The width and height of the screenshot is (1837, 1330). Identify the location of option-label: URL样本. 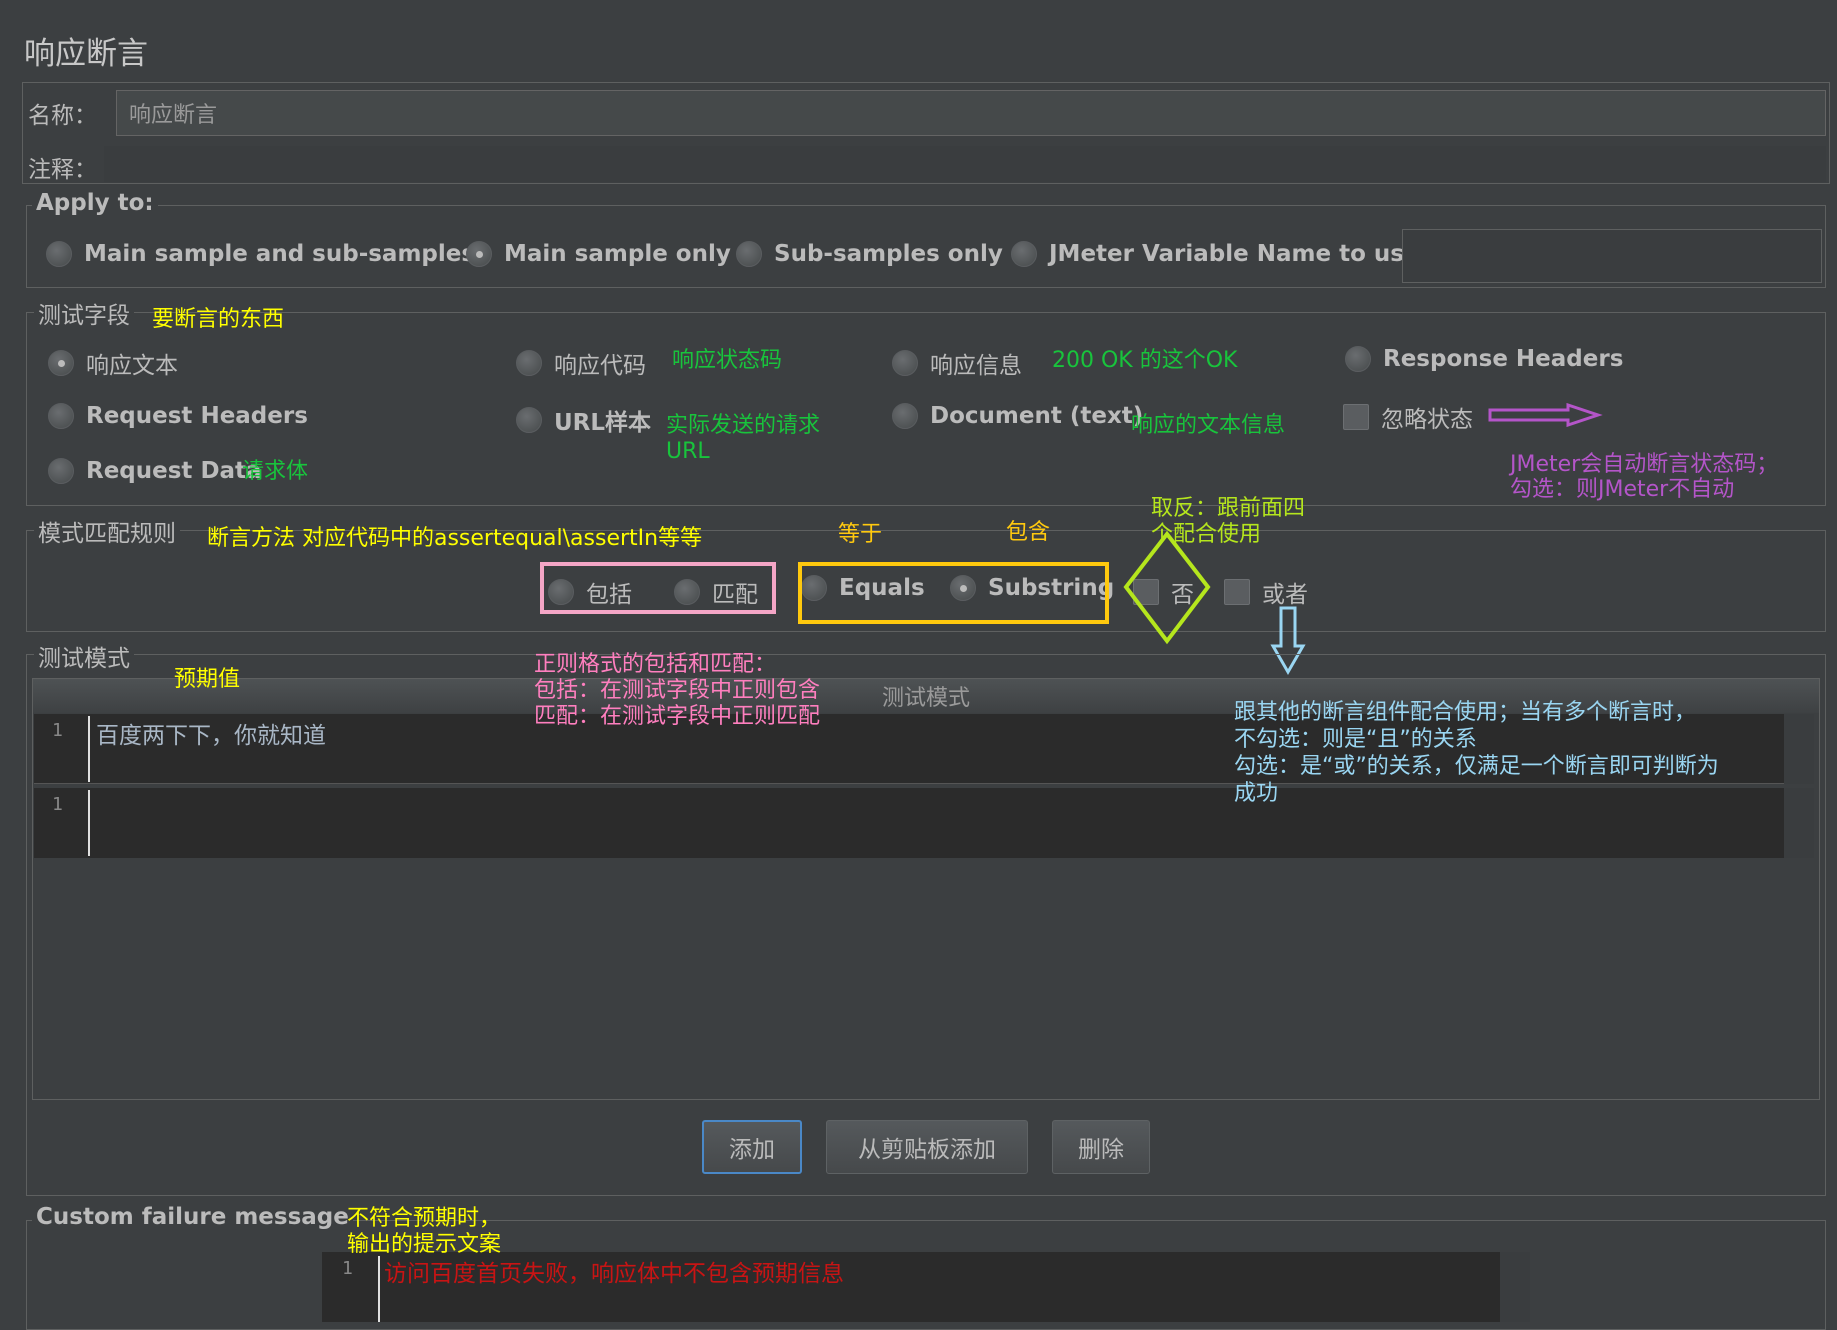
(603, 423).